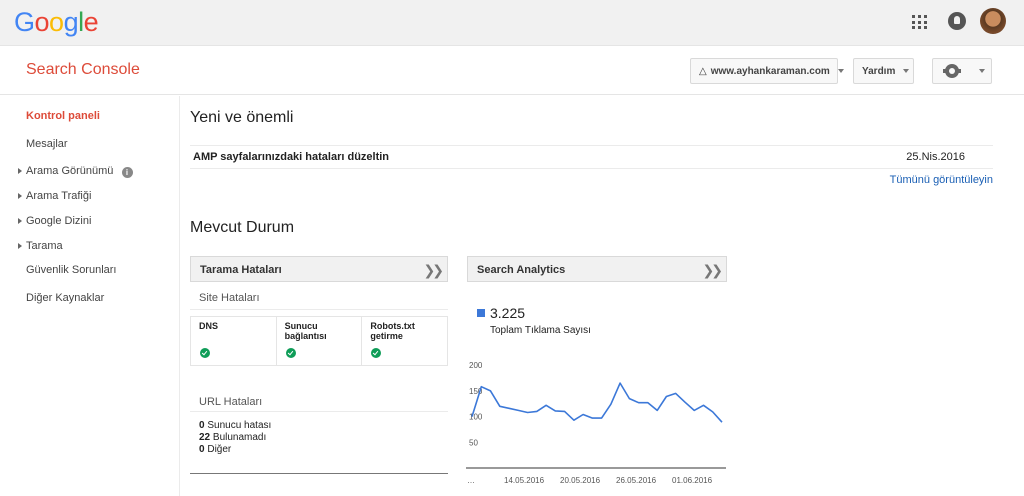 The width and height of the screenshot is (1024, 496). Describe the element at coordinates (508, 313) in the screenshot. I see `clicks-total: 3.225` at that location.